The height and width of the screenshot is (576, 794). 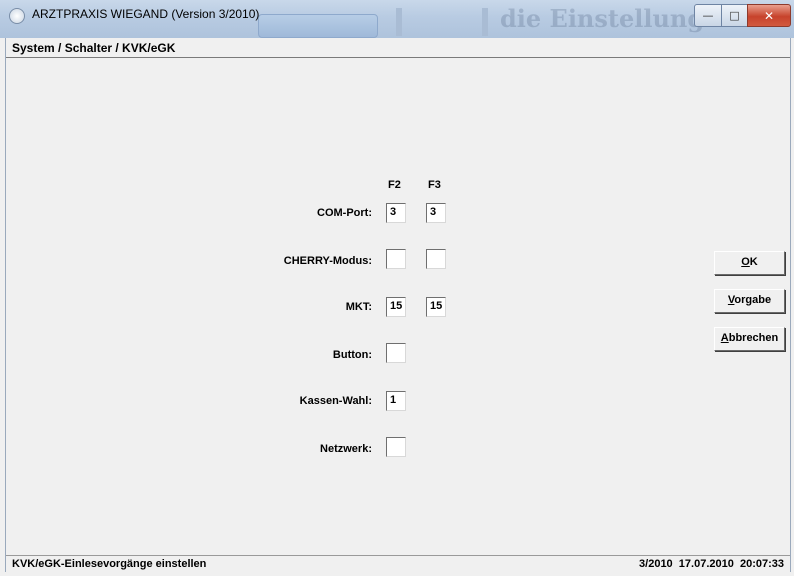 What do you see at coordinates (602, 18) in the screenshot?
I see `background-window-title: die Einstellung` at bounding box center [602, 18].